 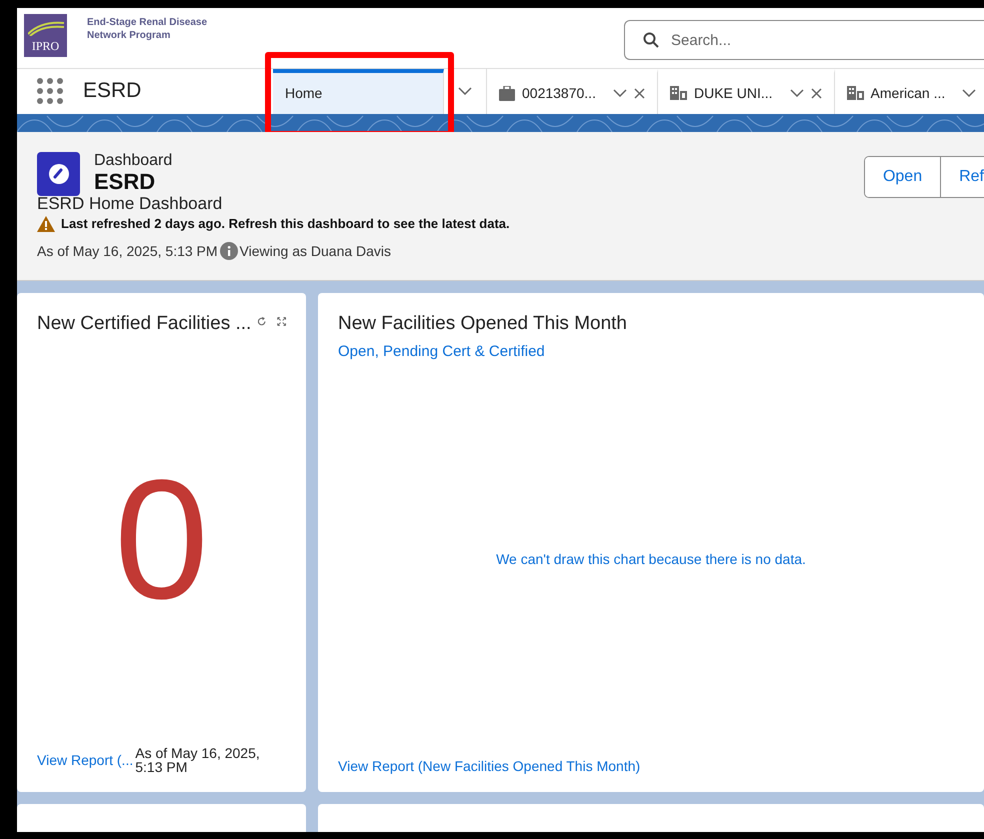 What do you see at coordinates (147, 22) in the screenshot?
I see `org-name: End-Stage Renal Disease` at bounding box center [147, 22].